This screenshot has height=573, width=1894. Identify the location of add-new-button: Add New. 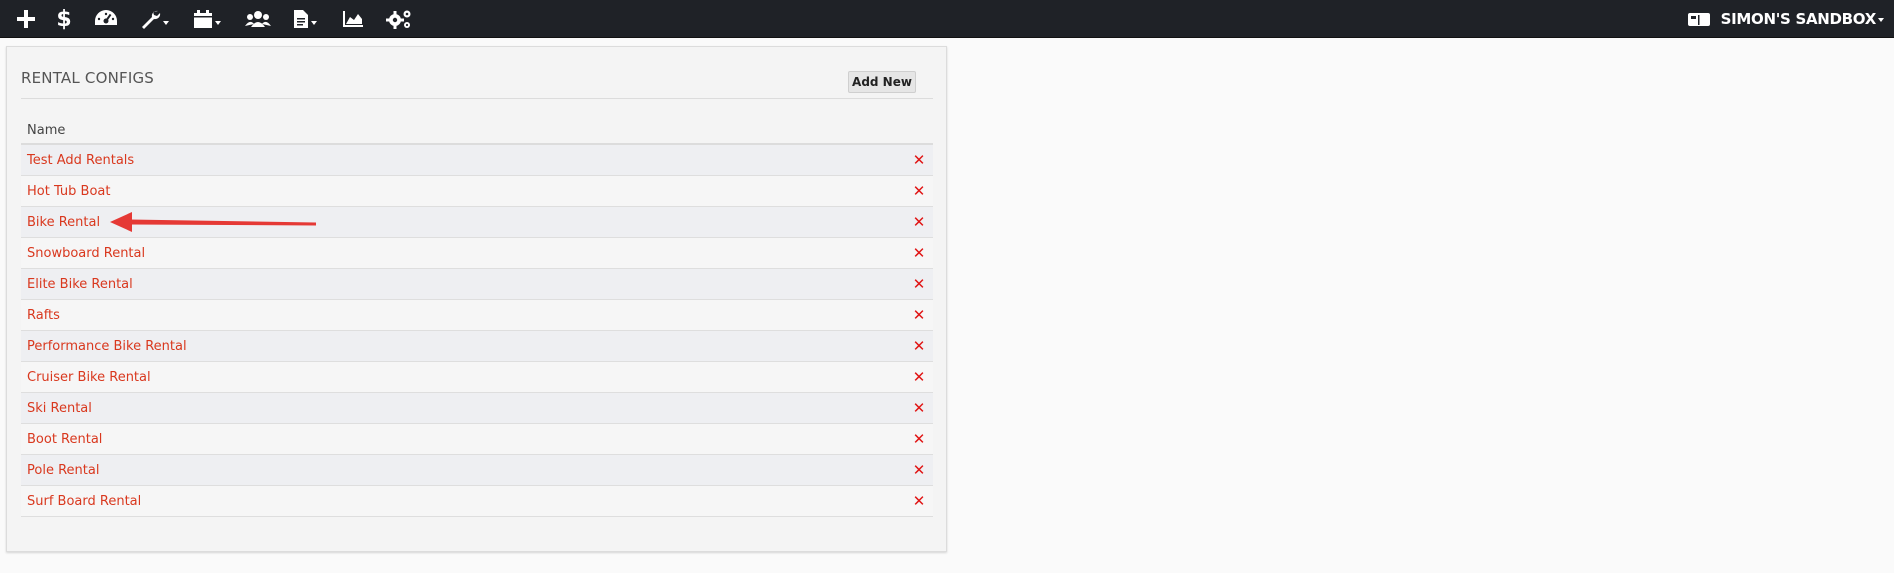
(882, 82).